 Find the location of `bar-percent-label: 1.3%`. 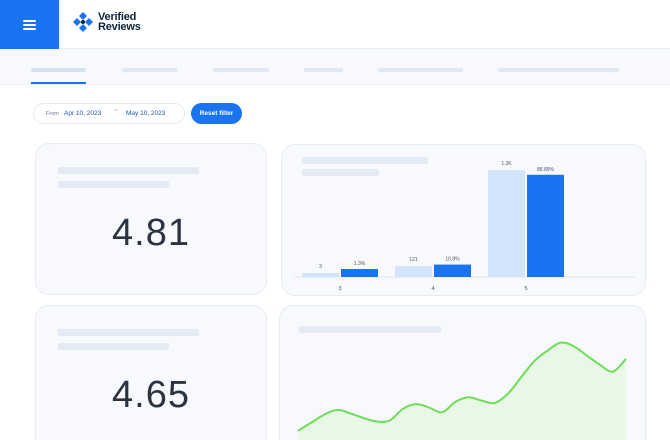

bar-percent-label: 1.3% is located at coordinates (360, 264).